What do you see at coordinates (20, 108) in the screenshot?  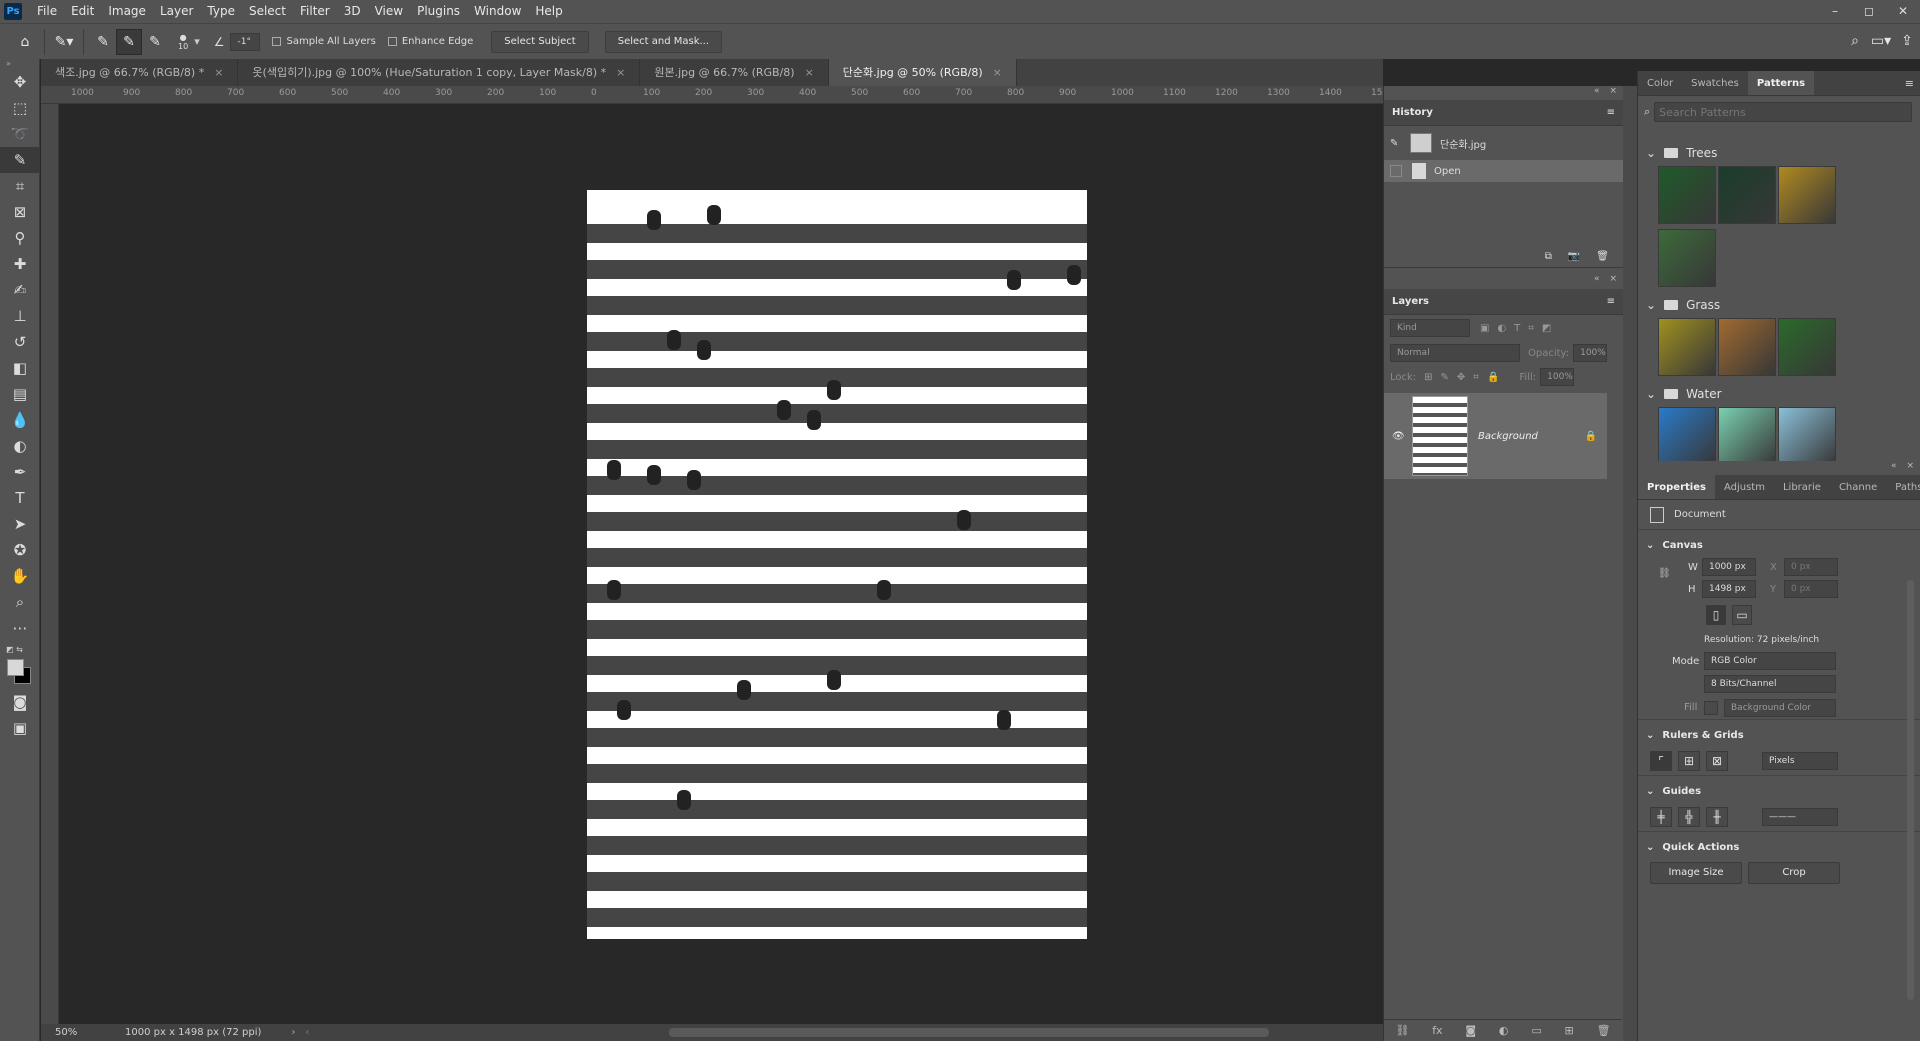 I see `marquee-tool-icon: ⬚` at bounding box center [20, 108].